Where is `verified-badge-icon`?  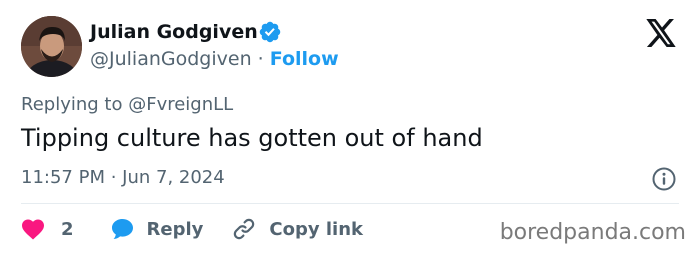 verified-badge-icon is located at coordinates (270, 32).